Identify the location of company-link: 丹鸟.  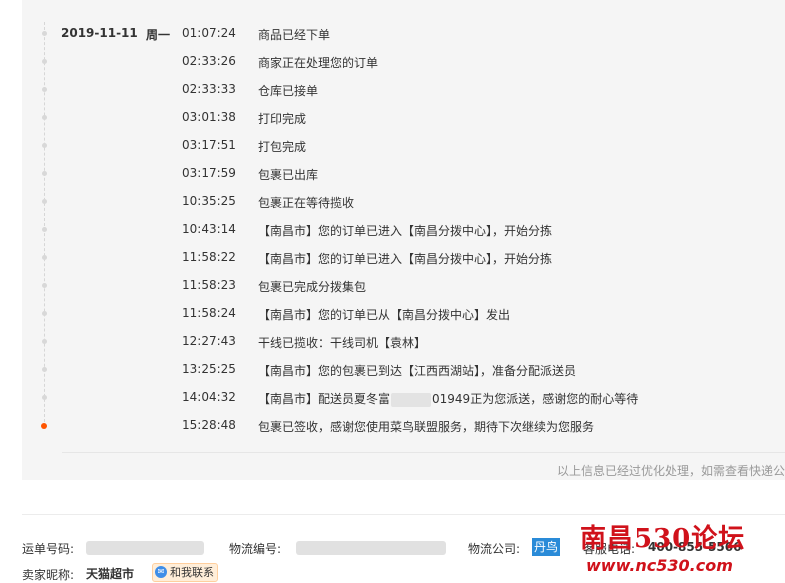
(546, 547).